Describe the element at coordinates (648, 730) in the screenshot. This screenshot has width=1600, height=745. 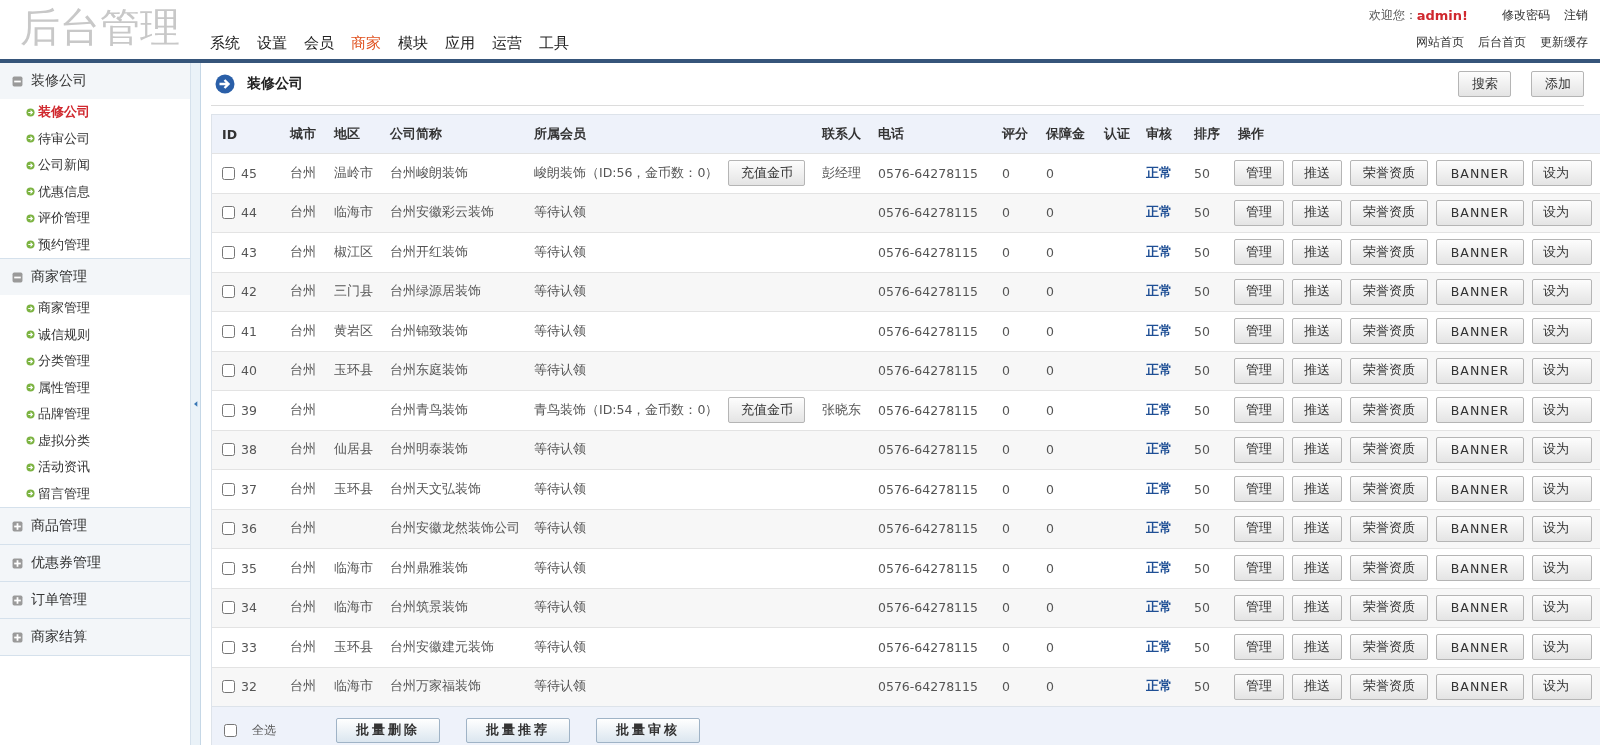
I see `batch-button: 批量审核` at that location.